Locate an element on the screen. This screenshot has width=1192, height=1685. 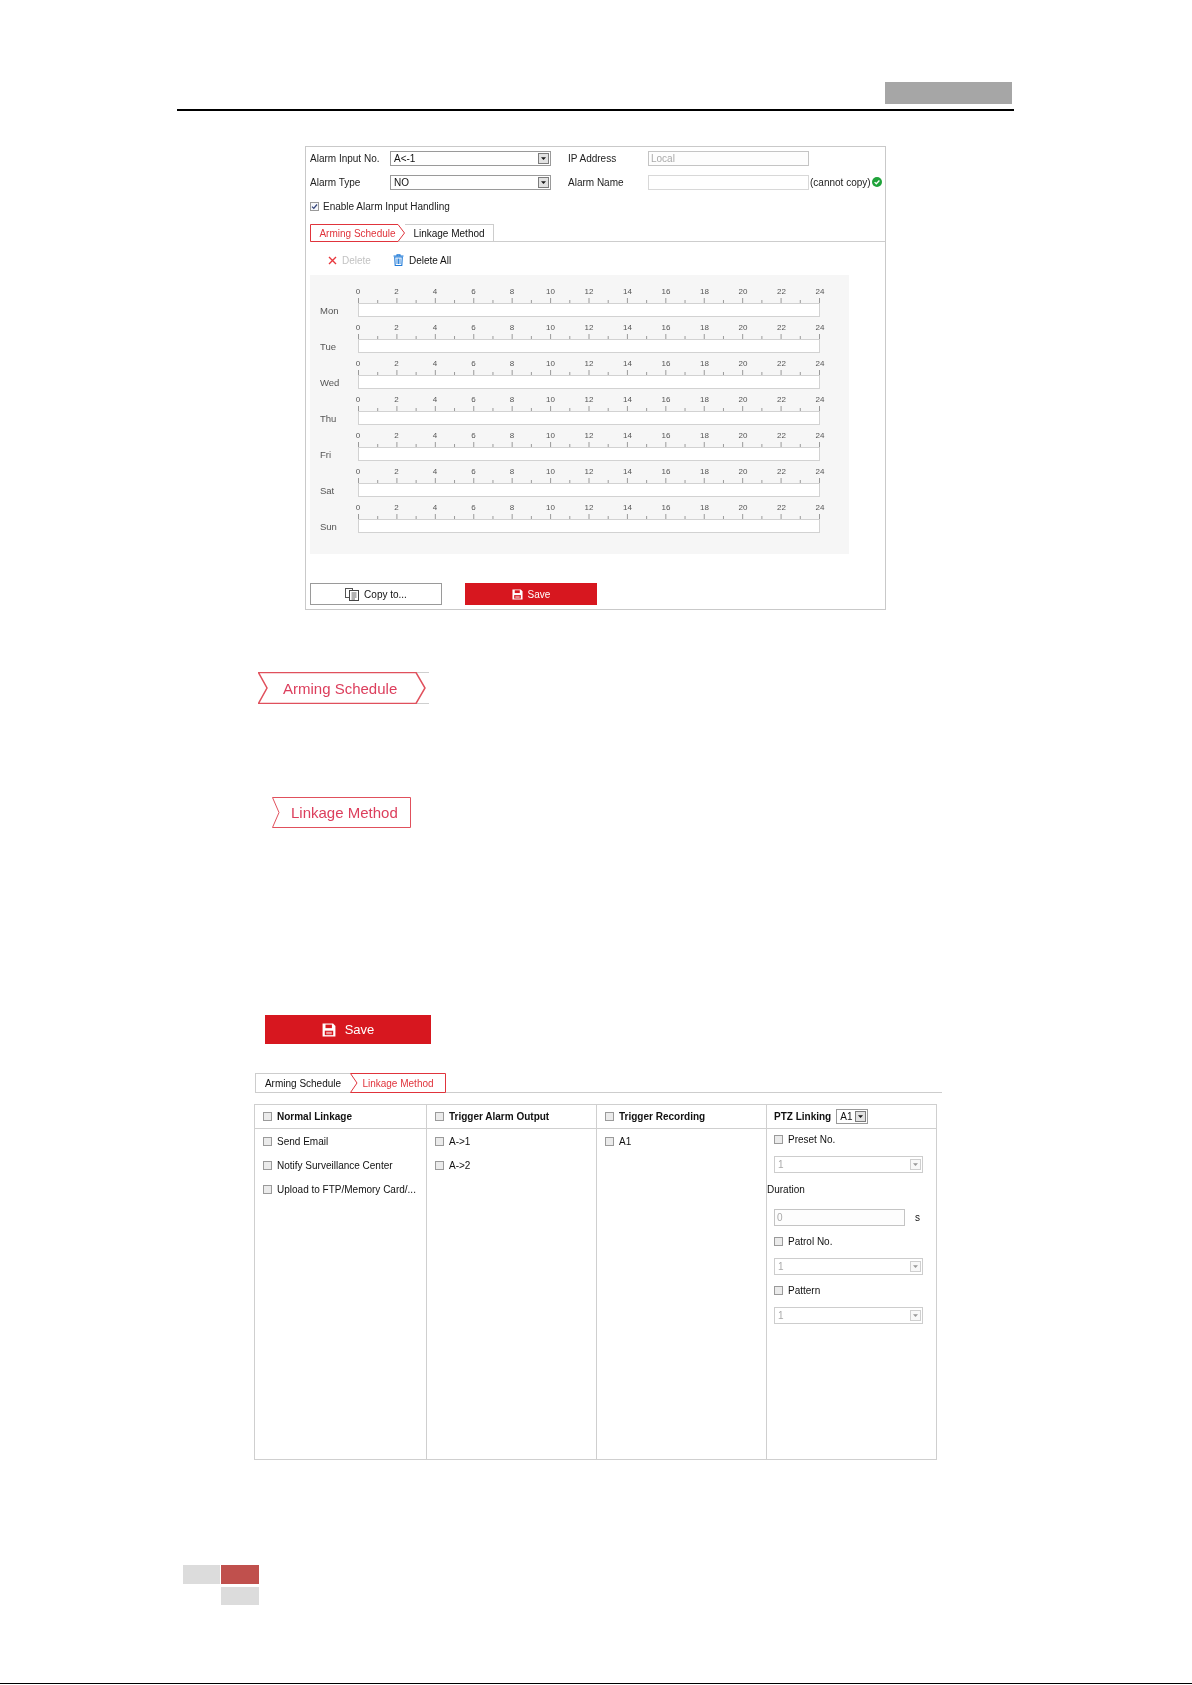
option-label: Patrol No. is located at coordinates (810, 1241).